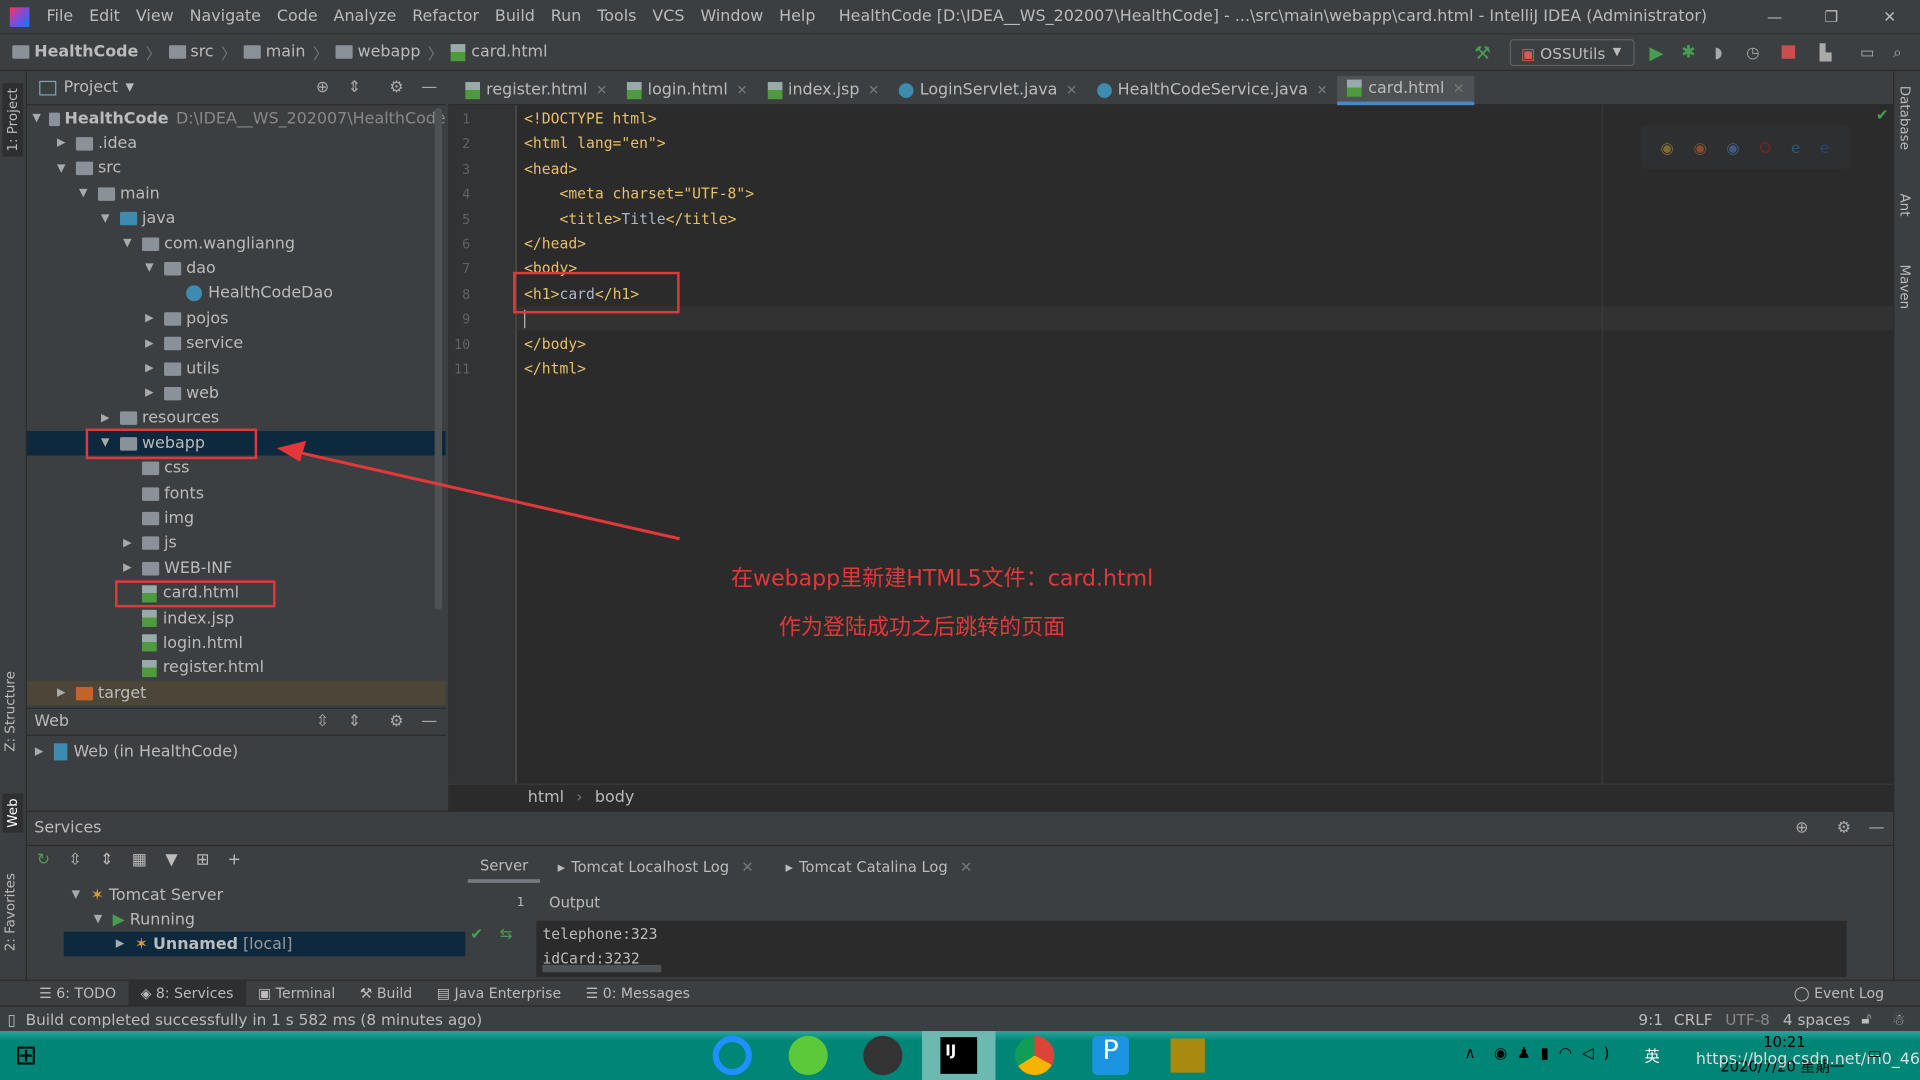 This screenshot has width=1920, height=1080. Describe the element at coordinates (171, 860) in the screenshot. I see `filter-icon: ▼` at that location.